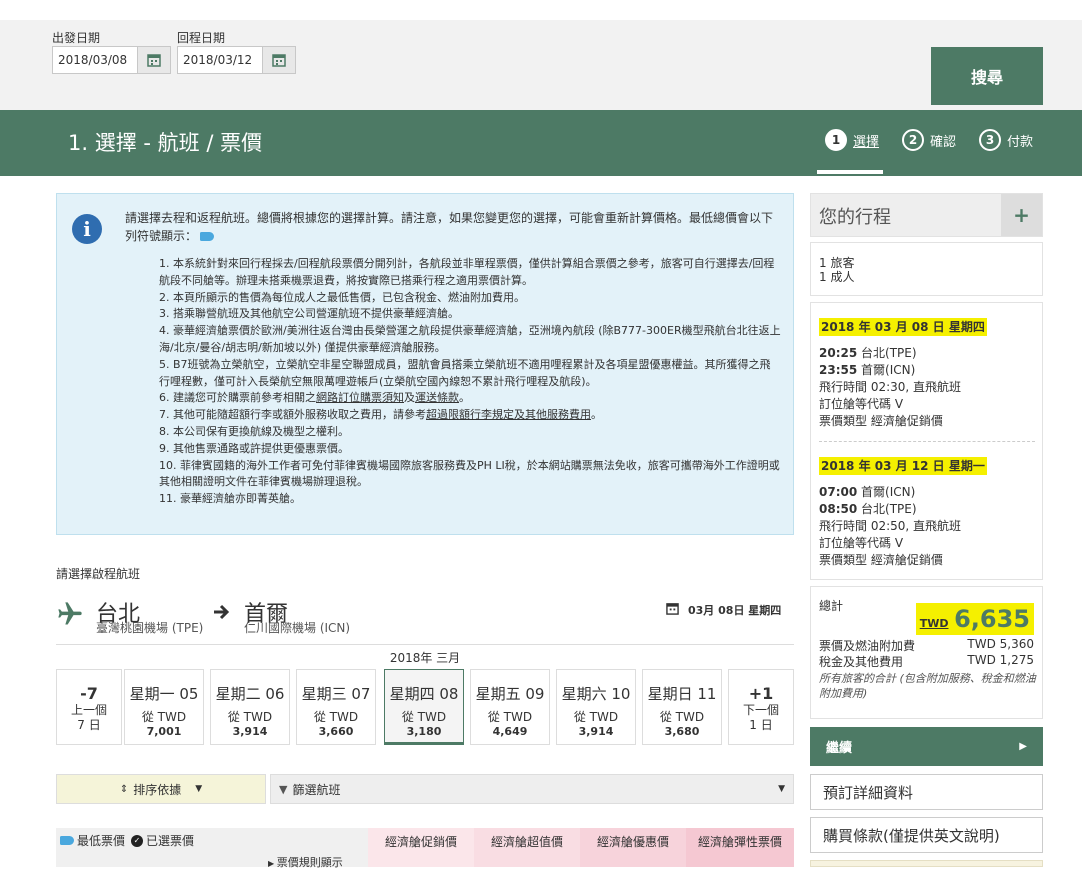 The width and height of the screenshot is (1082, 870). I want to click on step-payment: 3 付款, so click(1006, 140).